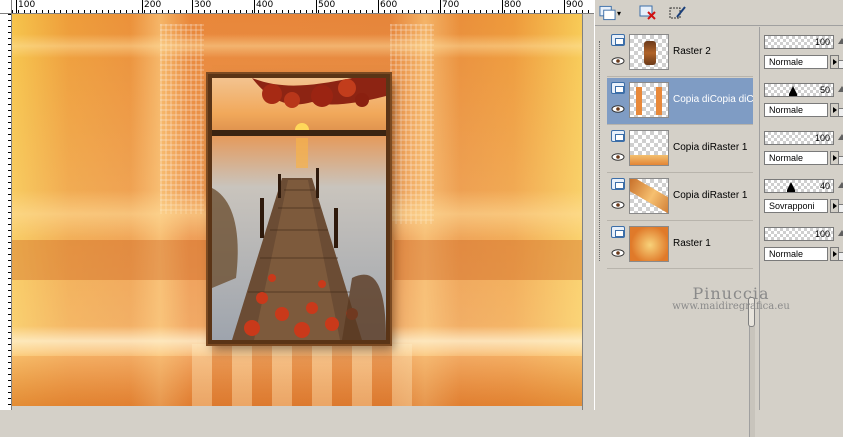 This screenshot has width=843, height=437. What do you see at coordinates (575, 5) in the screenshot?
I see `ruler-label: 900` at bounding box center [575, 5].